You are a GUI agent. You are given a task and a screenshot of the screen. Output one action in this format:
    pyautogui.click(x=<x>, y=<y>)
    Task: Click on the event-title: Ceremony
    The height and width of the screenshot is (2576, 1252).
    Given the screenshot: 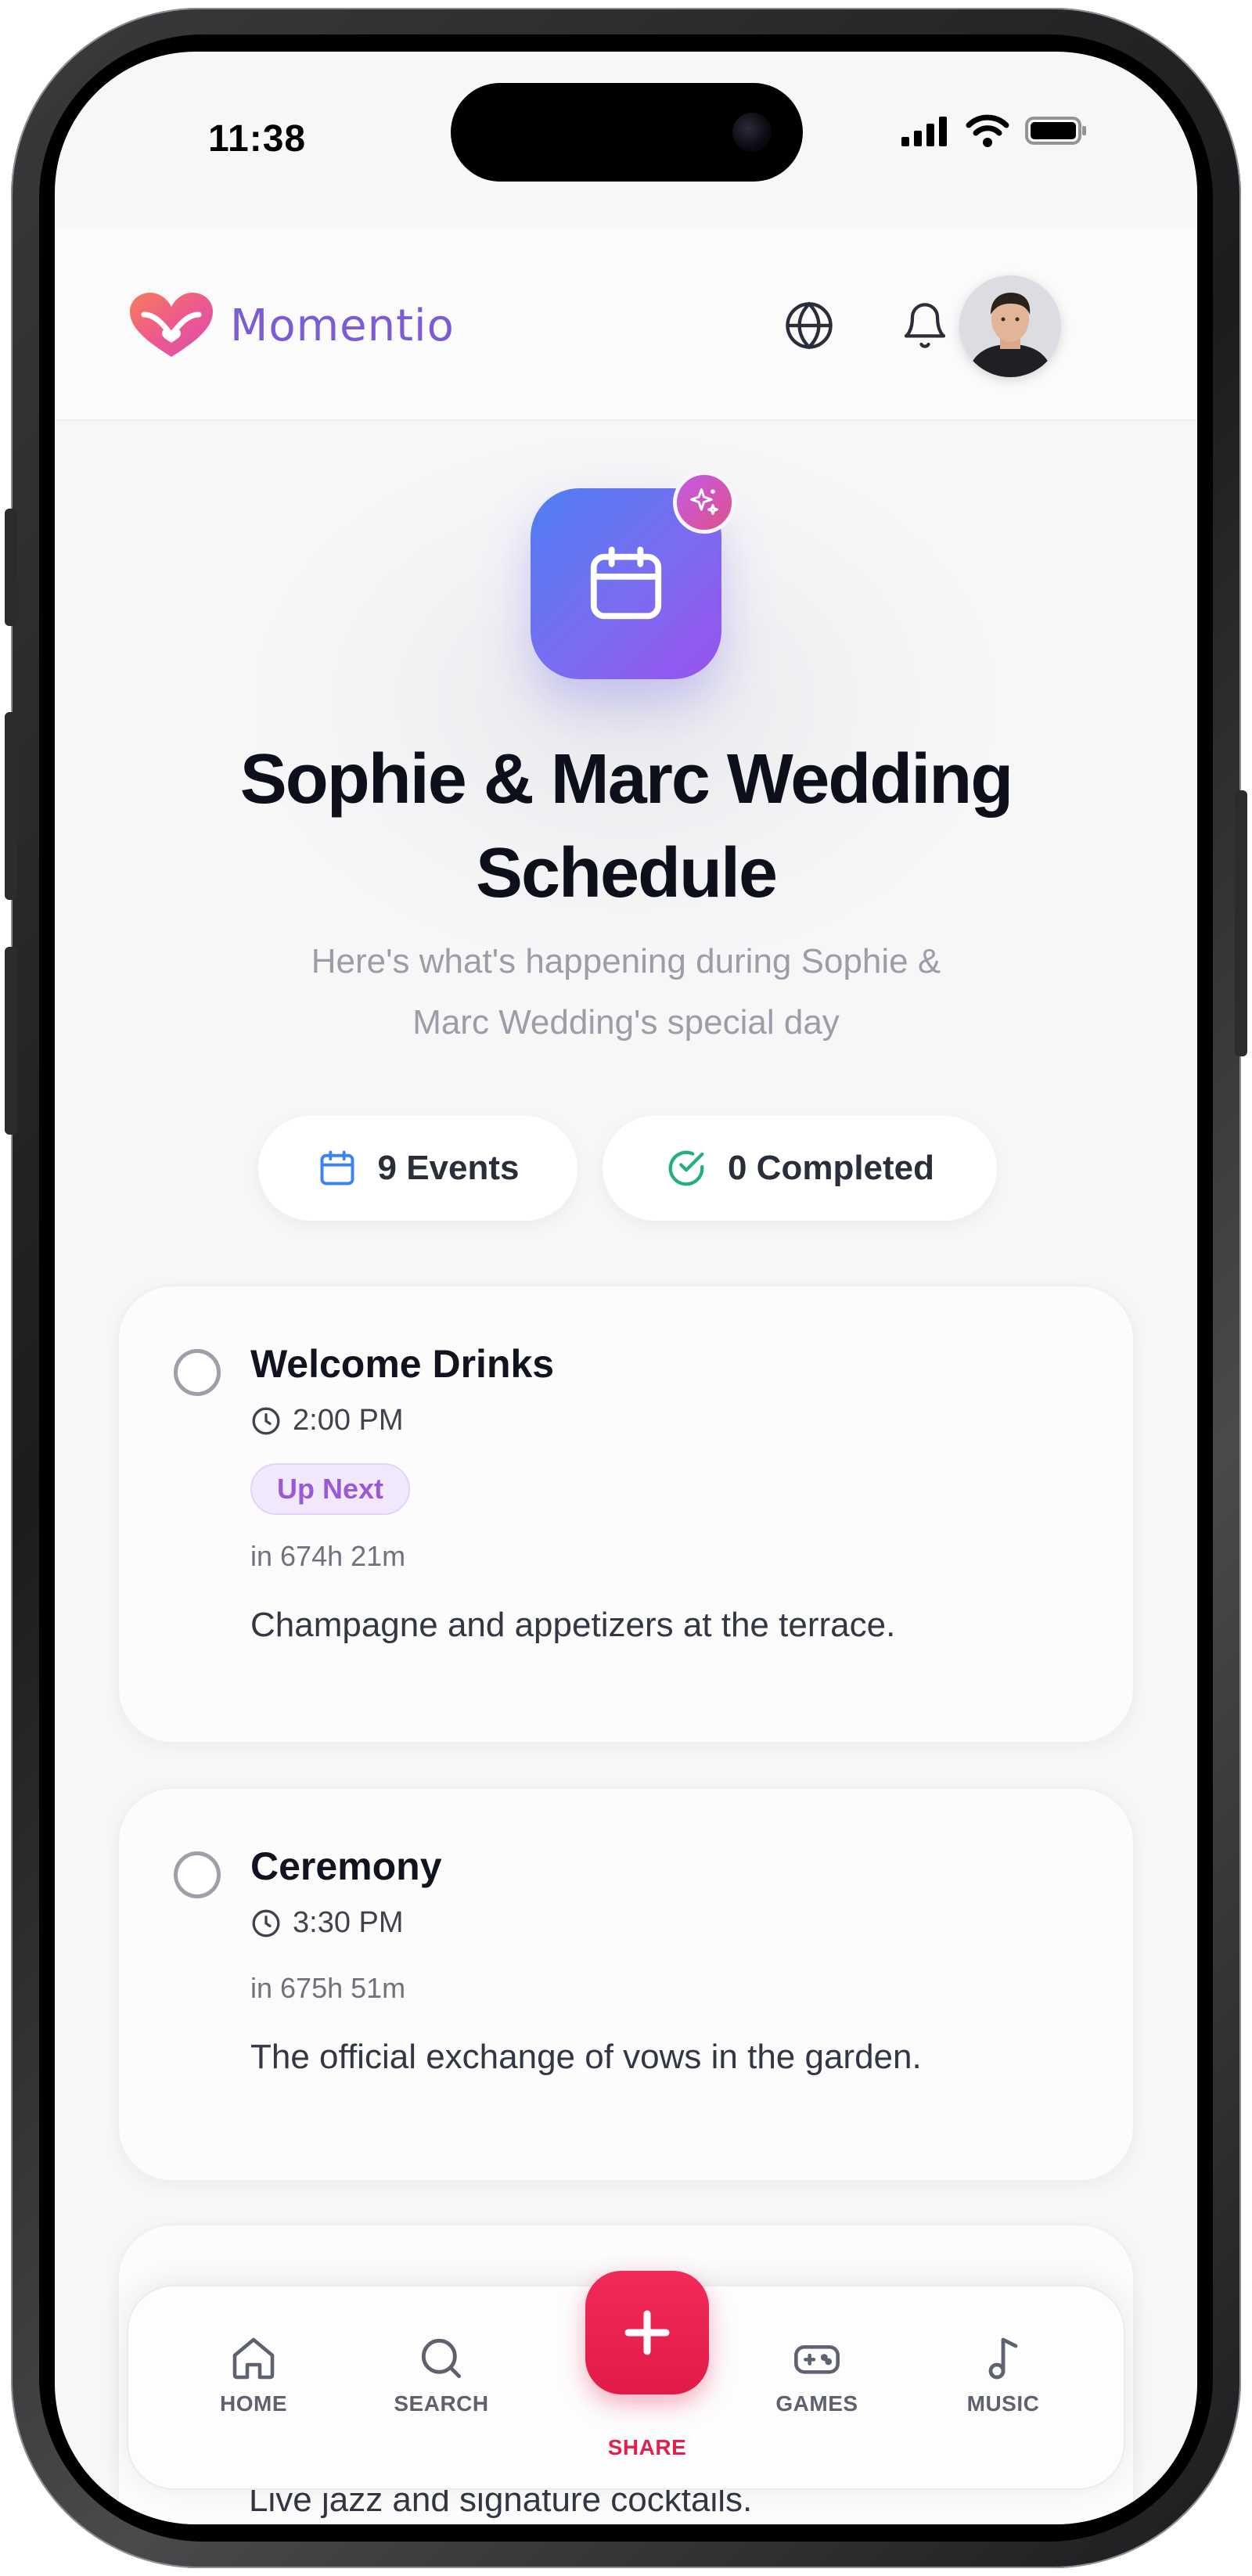 What is the action you would take?
    pyautogui.click(x=346, y=1866)
    